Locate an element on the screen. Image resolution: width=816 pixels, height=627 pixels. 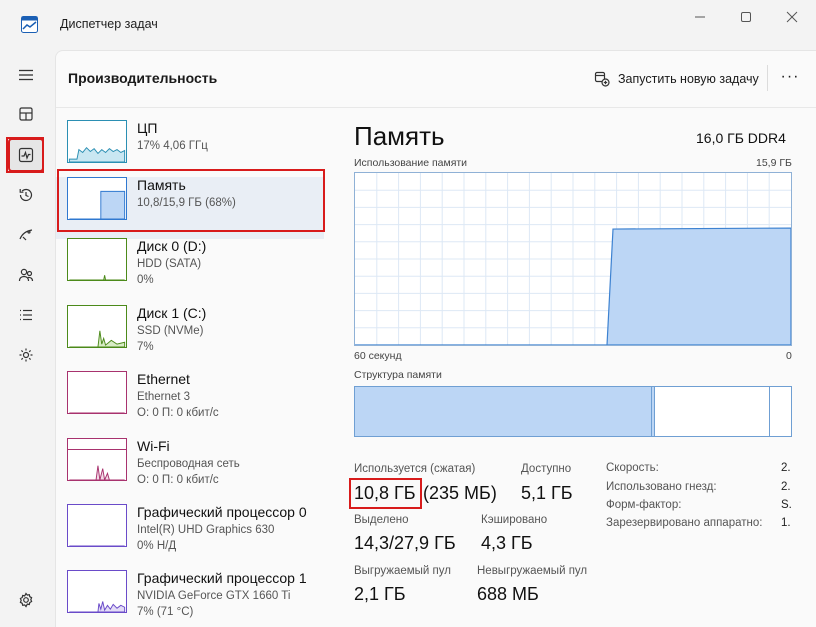
device-subtitle: Ethernet 3 is located at coordinates (164, 397).